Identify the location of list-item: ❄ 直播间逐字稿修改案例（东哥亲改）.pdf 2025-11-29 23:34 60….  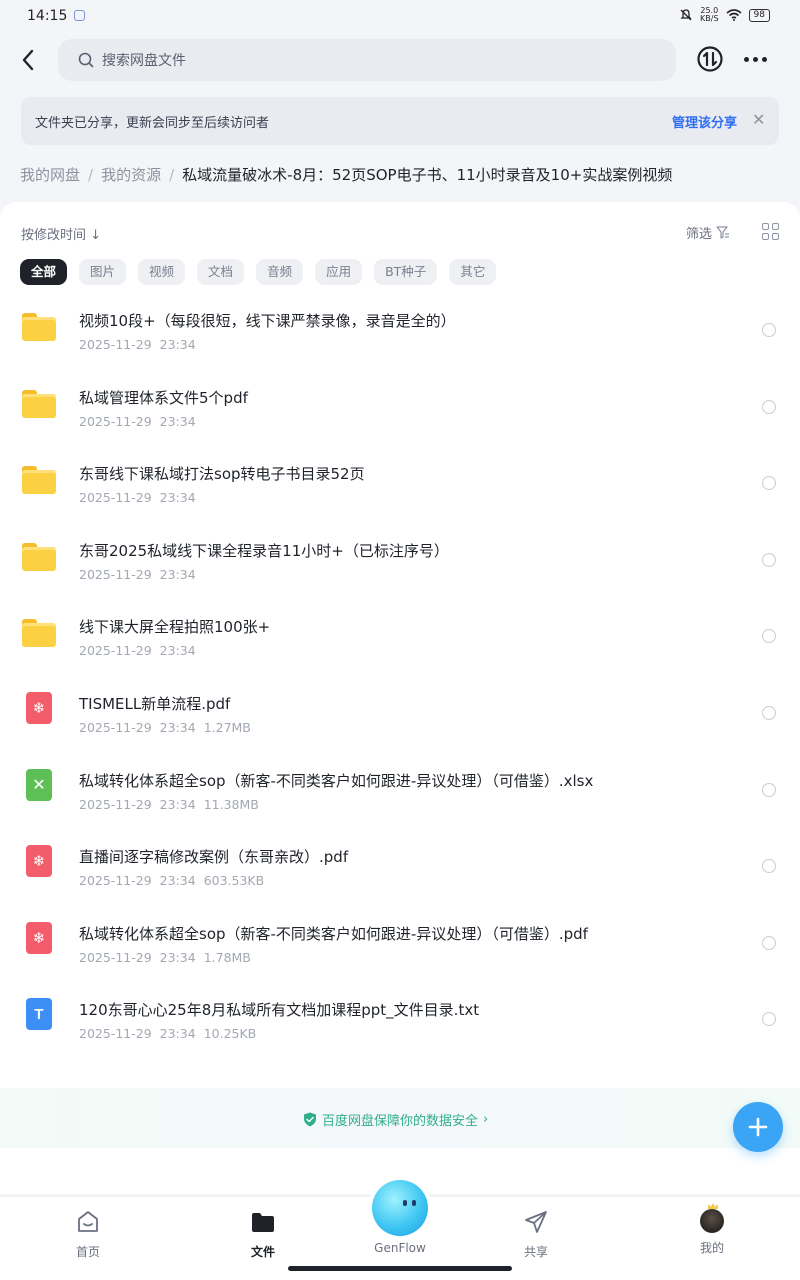
(400, 866).